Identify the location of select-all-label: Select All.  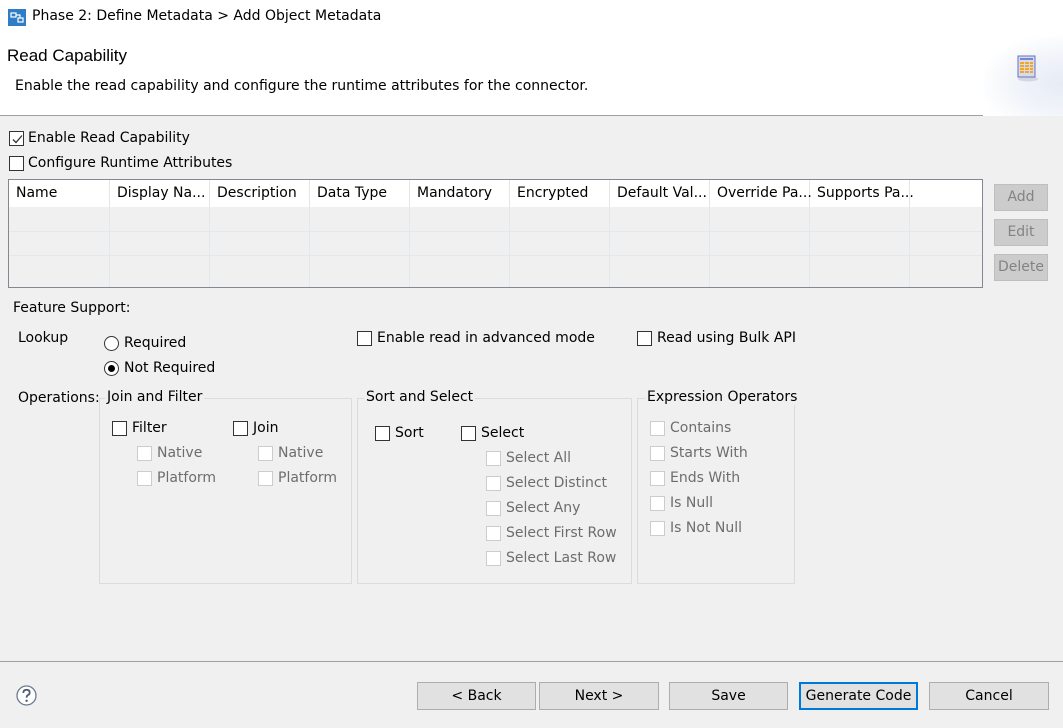
(538, 458).